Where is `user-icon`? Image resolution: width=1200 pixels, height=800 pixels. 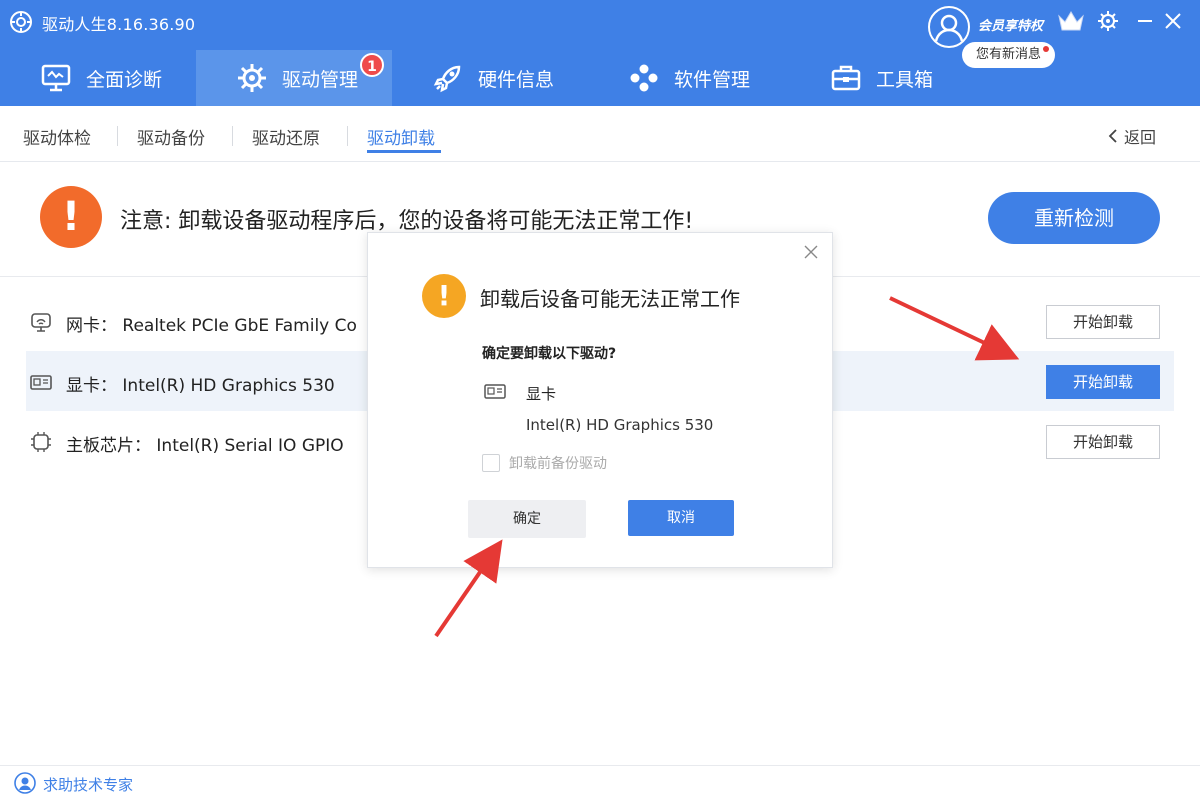 user-icon is located at coordinates (949, 28).